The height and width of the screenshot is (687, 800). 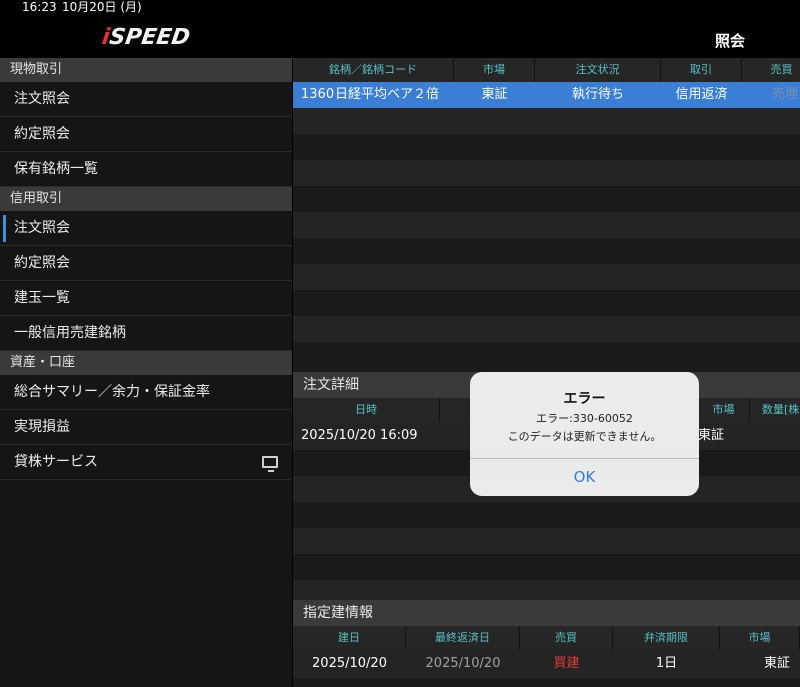 What do you see at coordinates (146, 228) in the screenshot?
I see `sidebar-item-margin-order-inquiry: 注文照会` at bounding box center [146, 228].